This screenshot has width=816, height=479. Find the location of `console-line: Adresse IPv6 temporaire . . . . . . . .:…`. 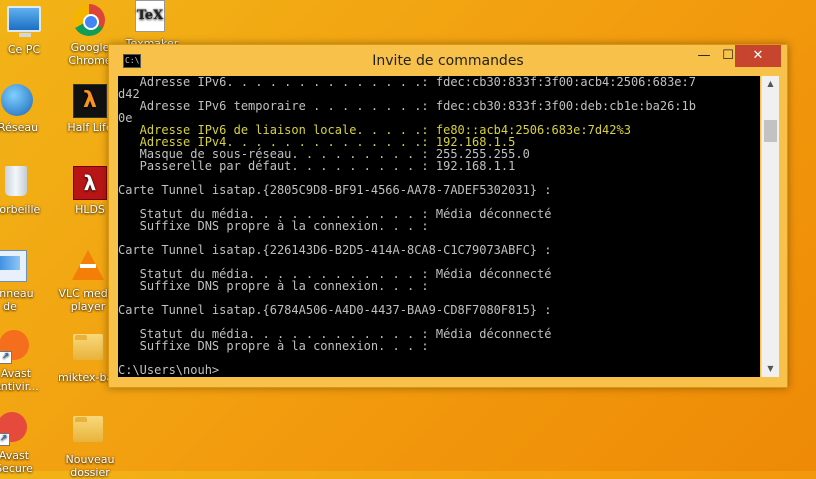

console-line: Adresse IPv6 temporaire . . . . . . . .:… is located at coordinates (407, 106).